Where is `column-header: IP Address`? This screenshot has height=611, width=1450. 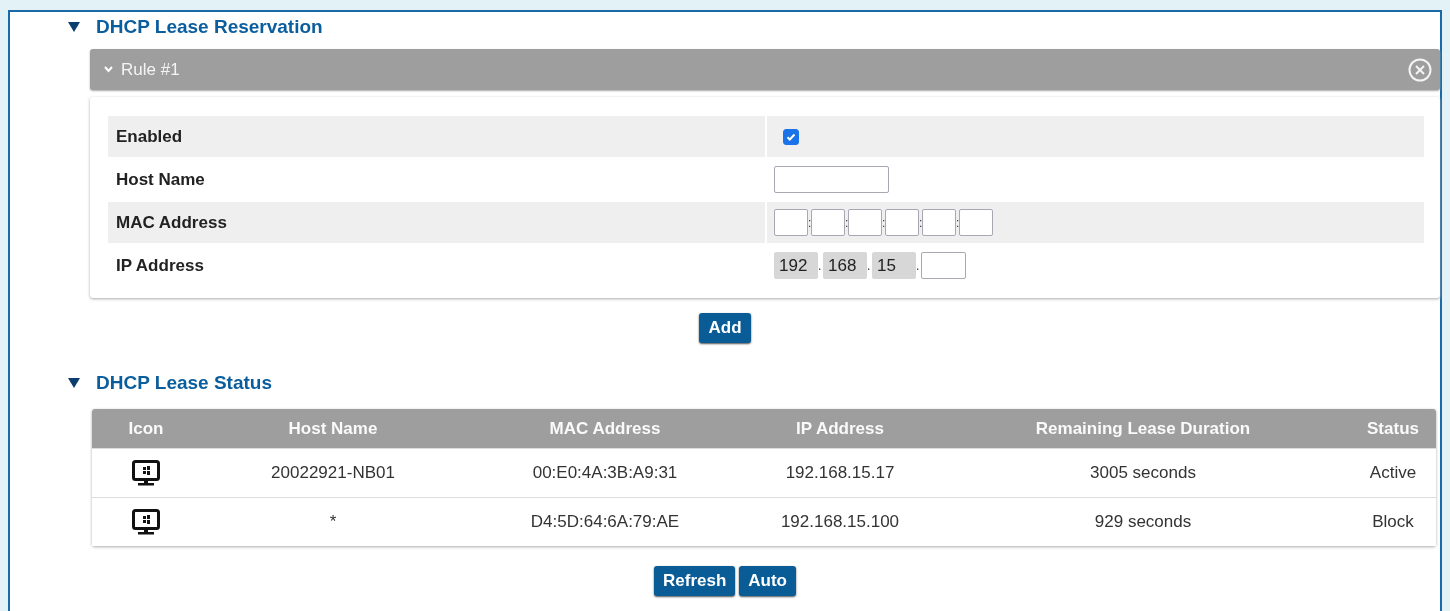 column-header: IP Address is located at coordinates (840, 428).